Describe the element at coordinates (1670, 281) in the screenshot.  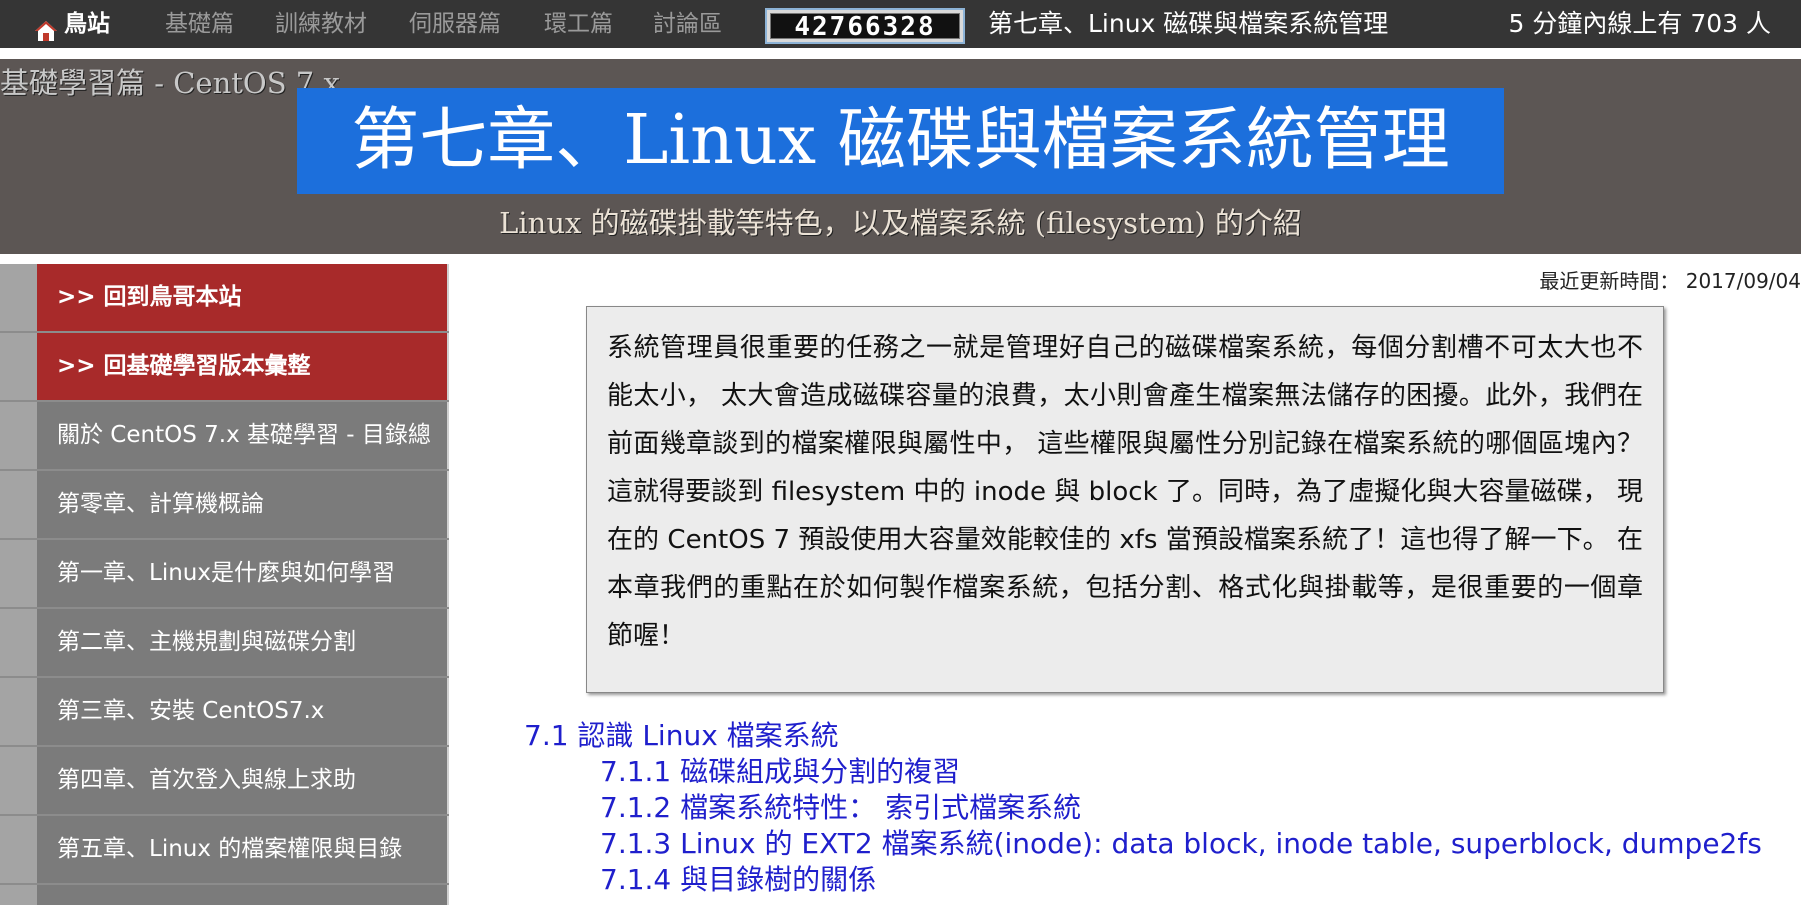
I see `last-updated: 最近更新時間： 2017/09/04` at that location.